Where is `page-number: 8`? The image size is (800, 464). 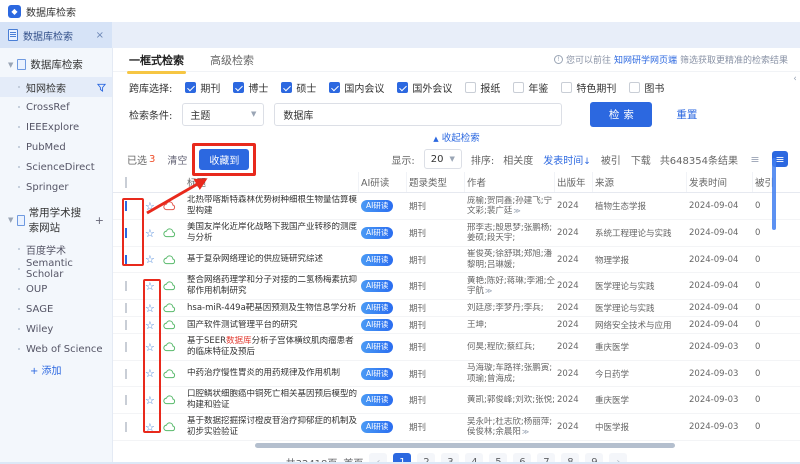
page-number: 8 is located at coordinates (570, 457).